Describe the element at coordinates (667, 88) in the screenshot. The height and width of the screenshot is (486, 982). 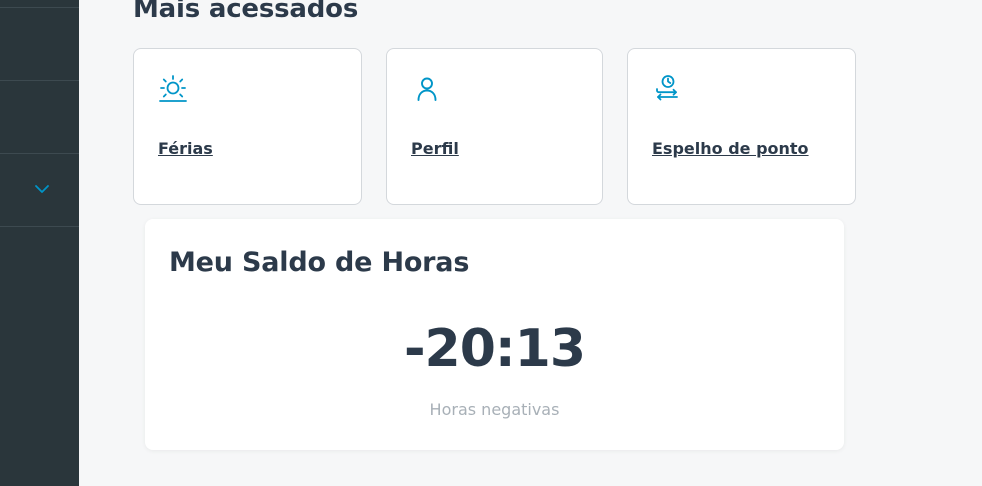
I see `time-clock-icon` at that location.